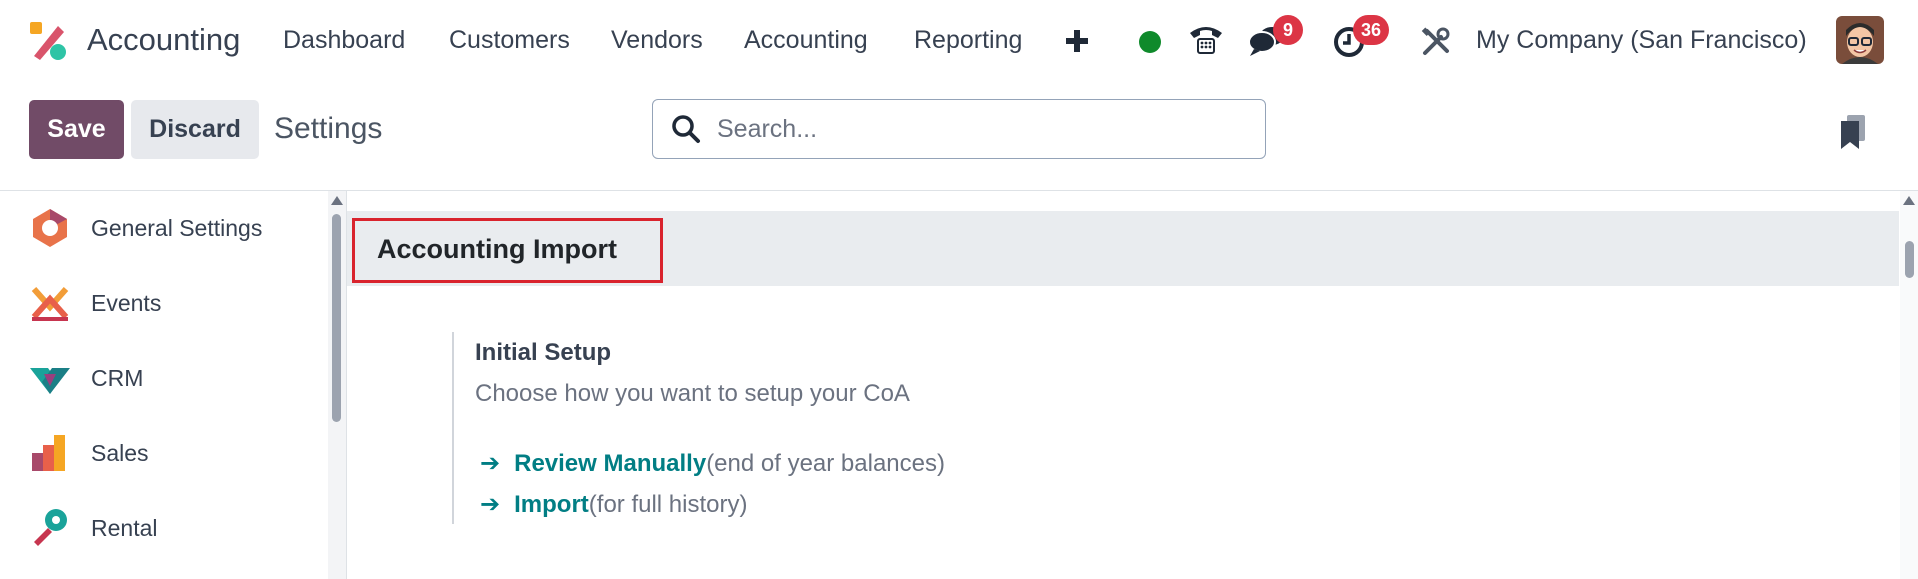 This screenshot has width=1918, height=579. Describe the element at coordinates (126, 302) in the screenshot. I see `sidebar-item-label: Events` at that location.